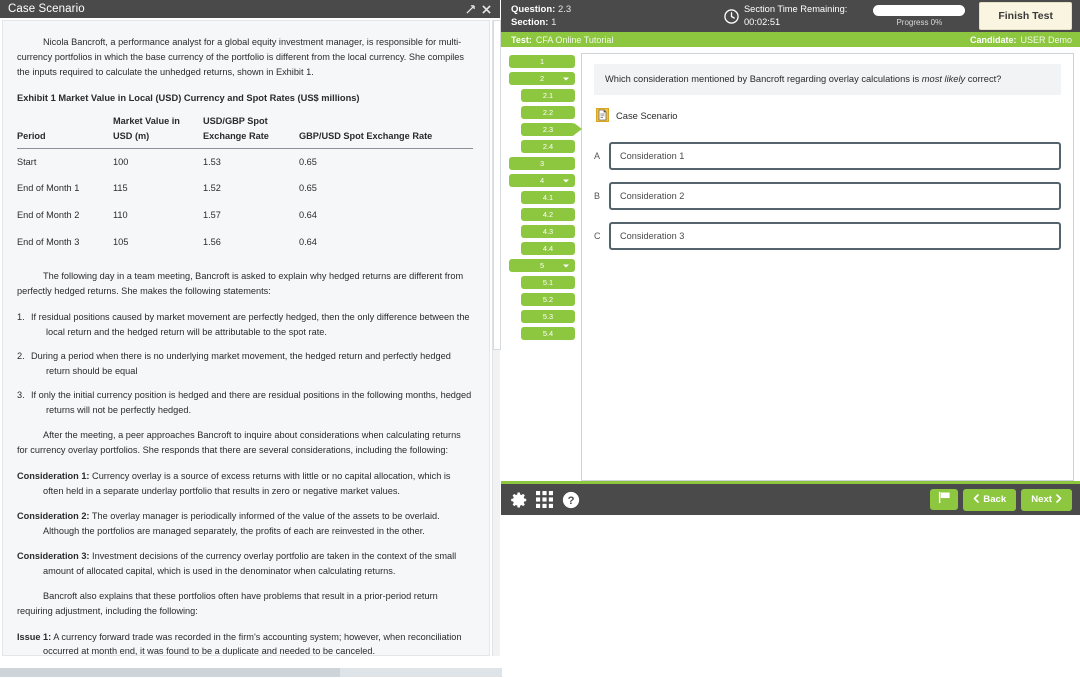  What do you see at coordinates (497, 185) in the screenshot?
I see `case-vertical-scrollbar-thumb` at bounding box center [497, 185].